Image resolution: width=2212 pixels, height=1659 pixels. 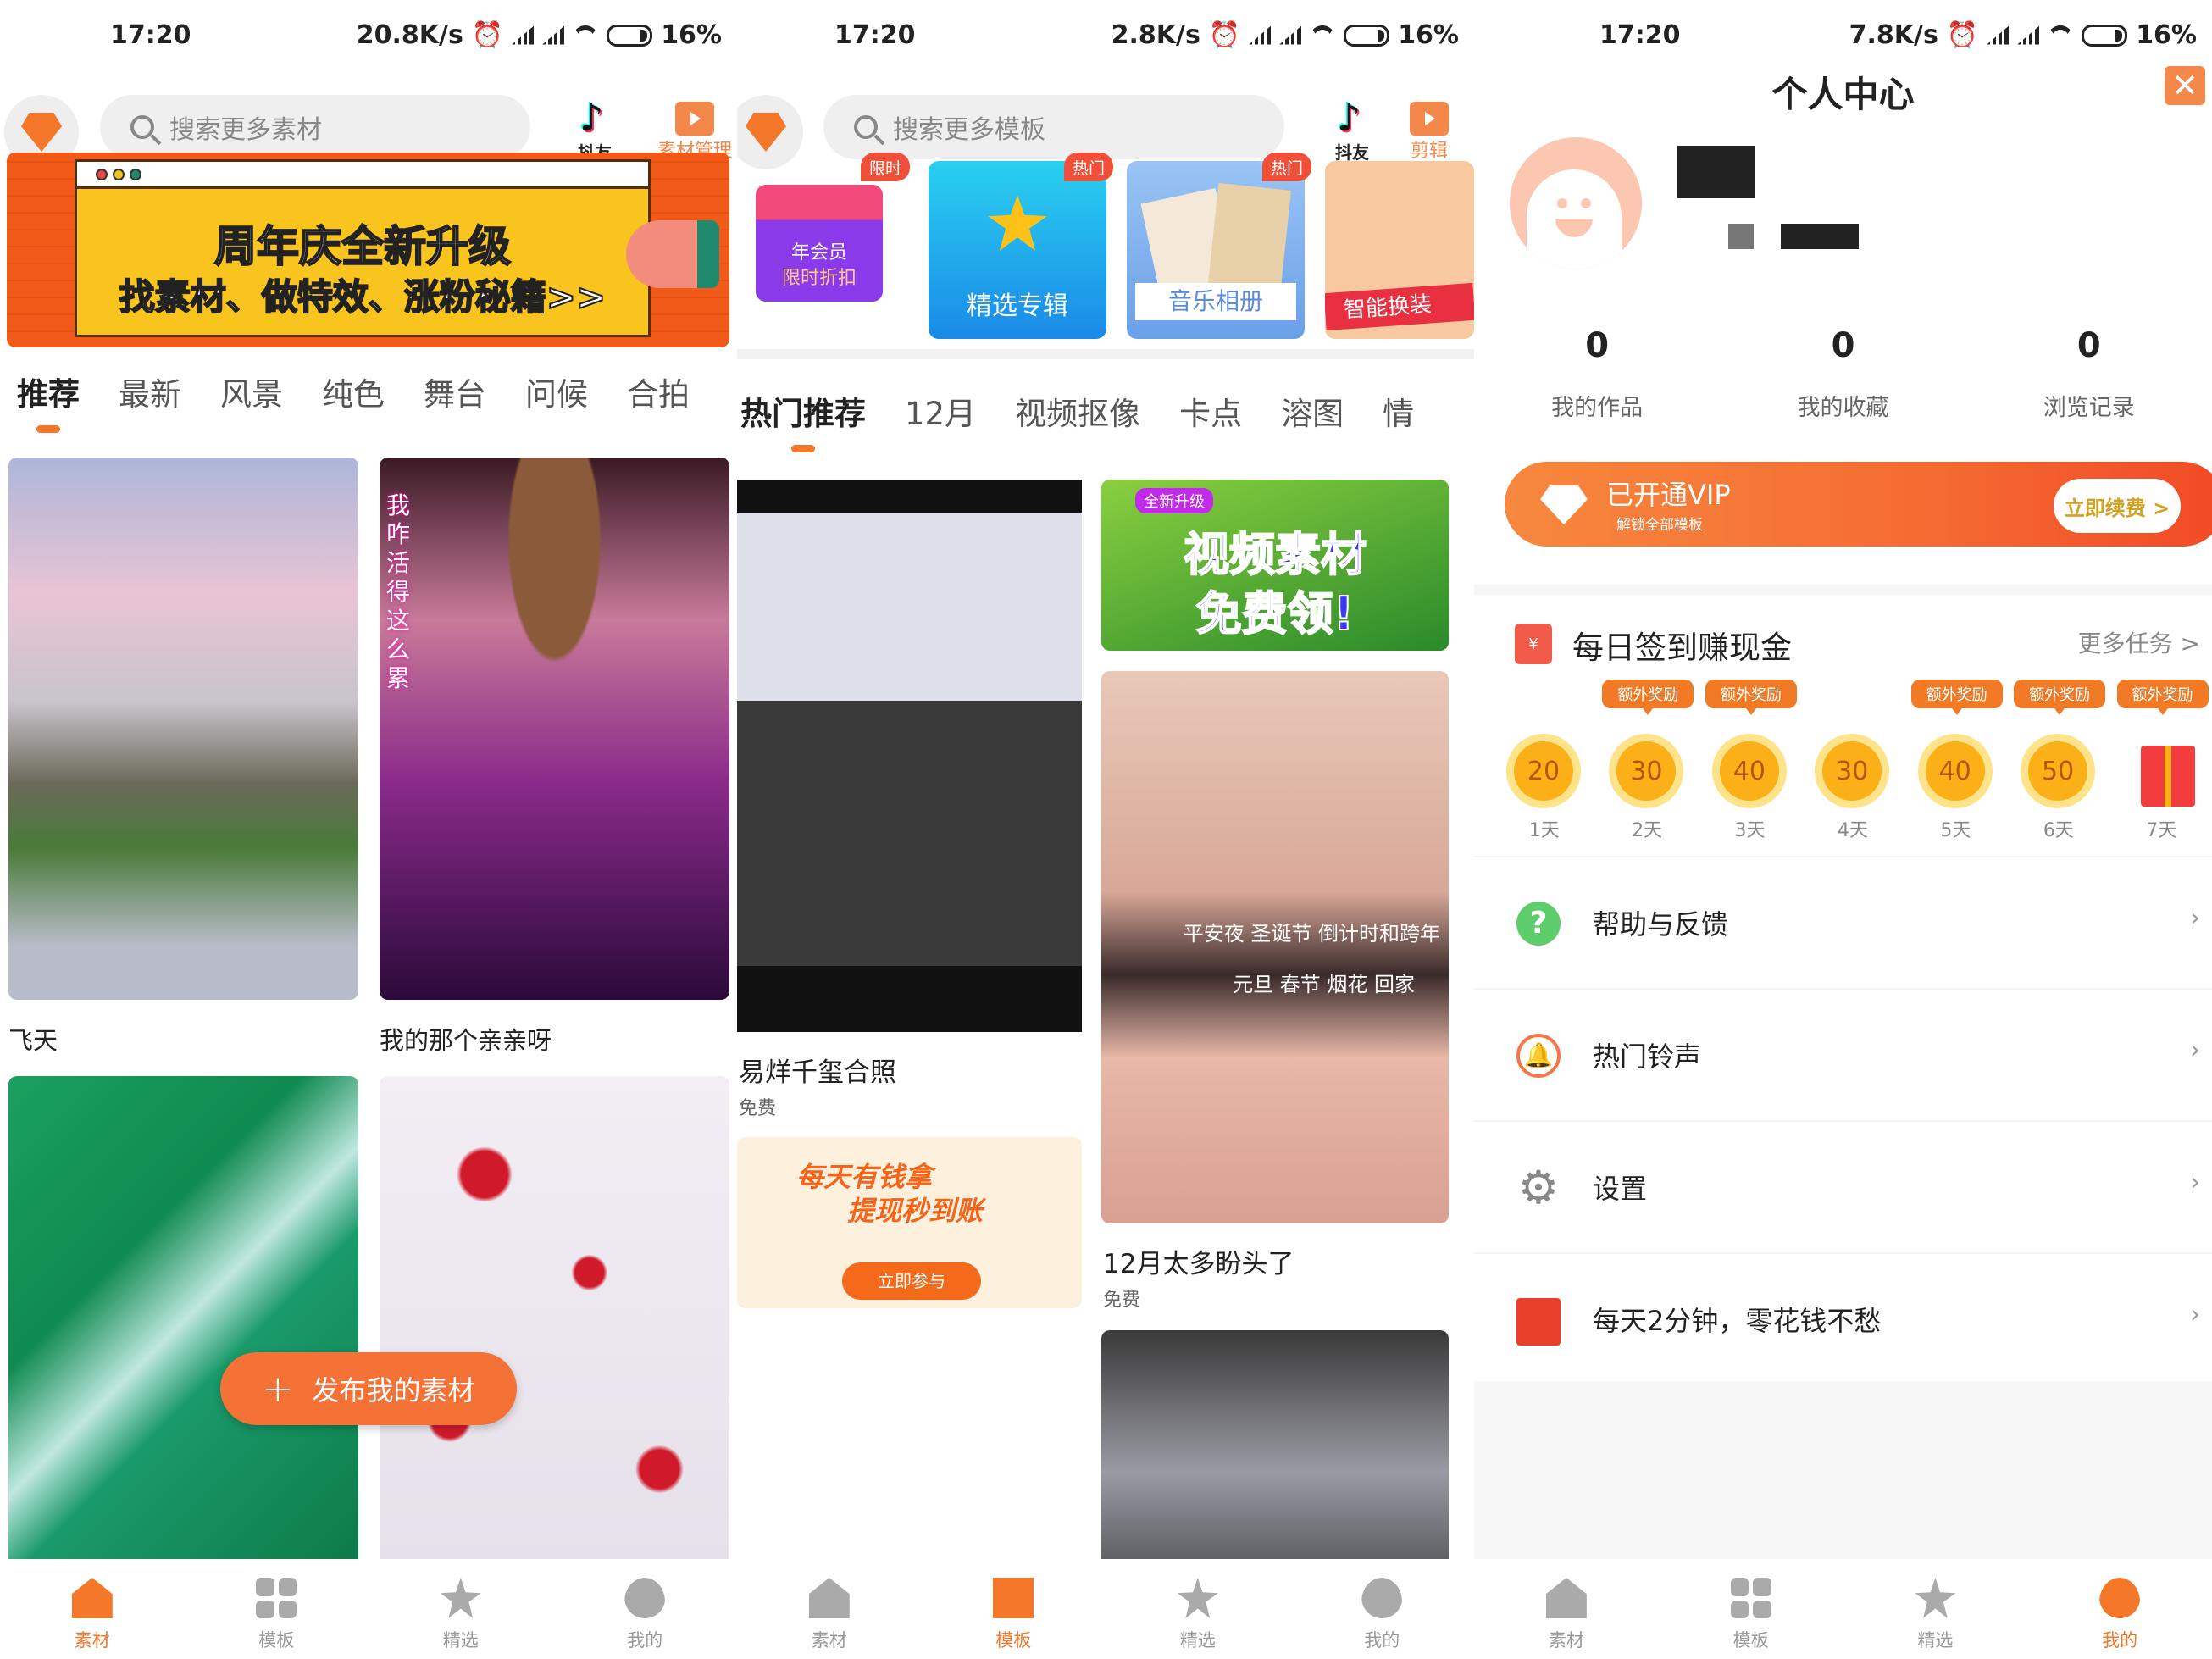 I want to click on material-tile-feitian, so click(x=183, y=729).